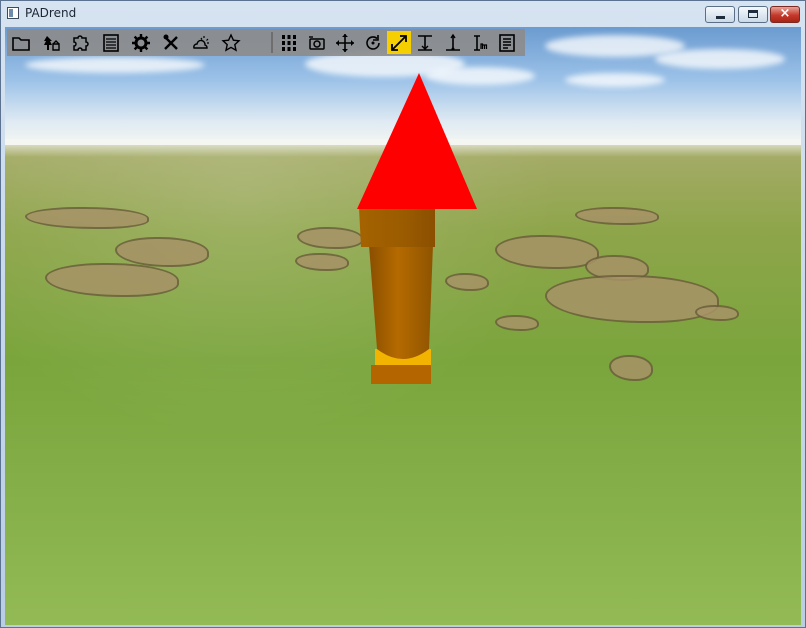 This screenshot has height=628, width=806. I want to click on close-icon: ×, so click(785, 13).